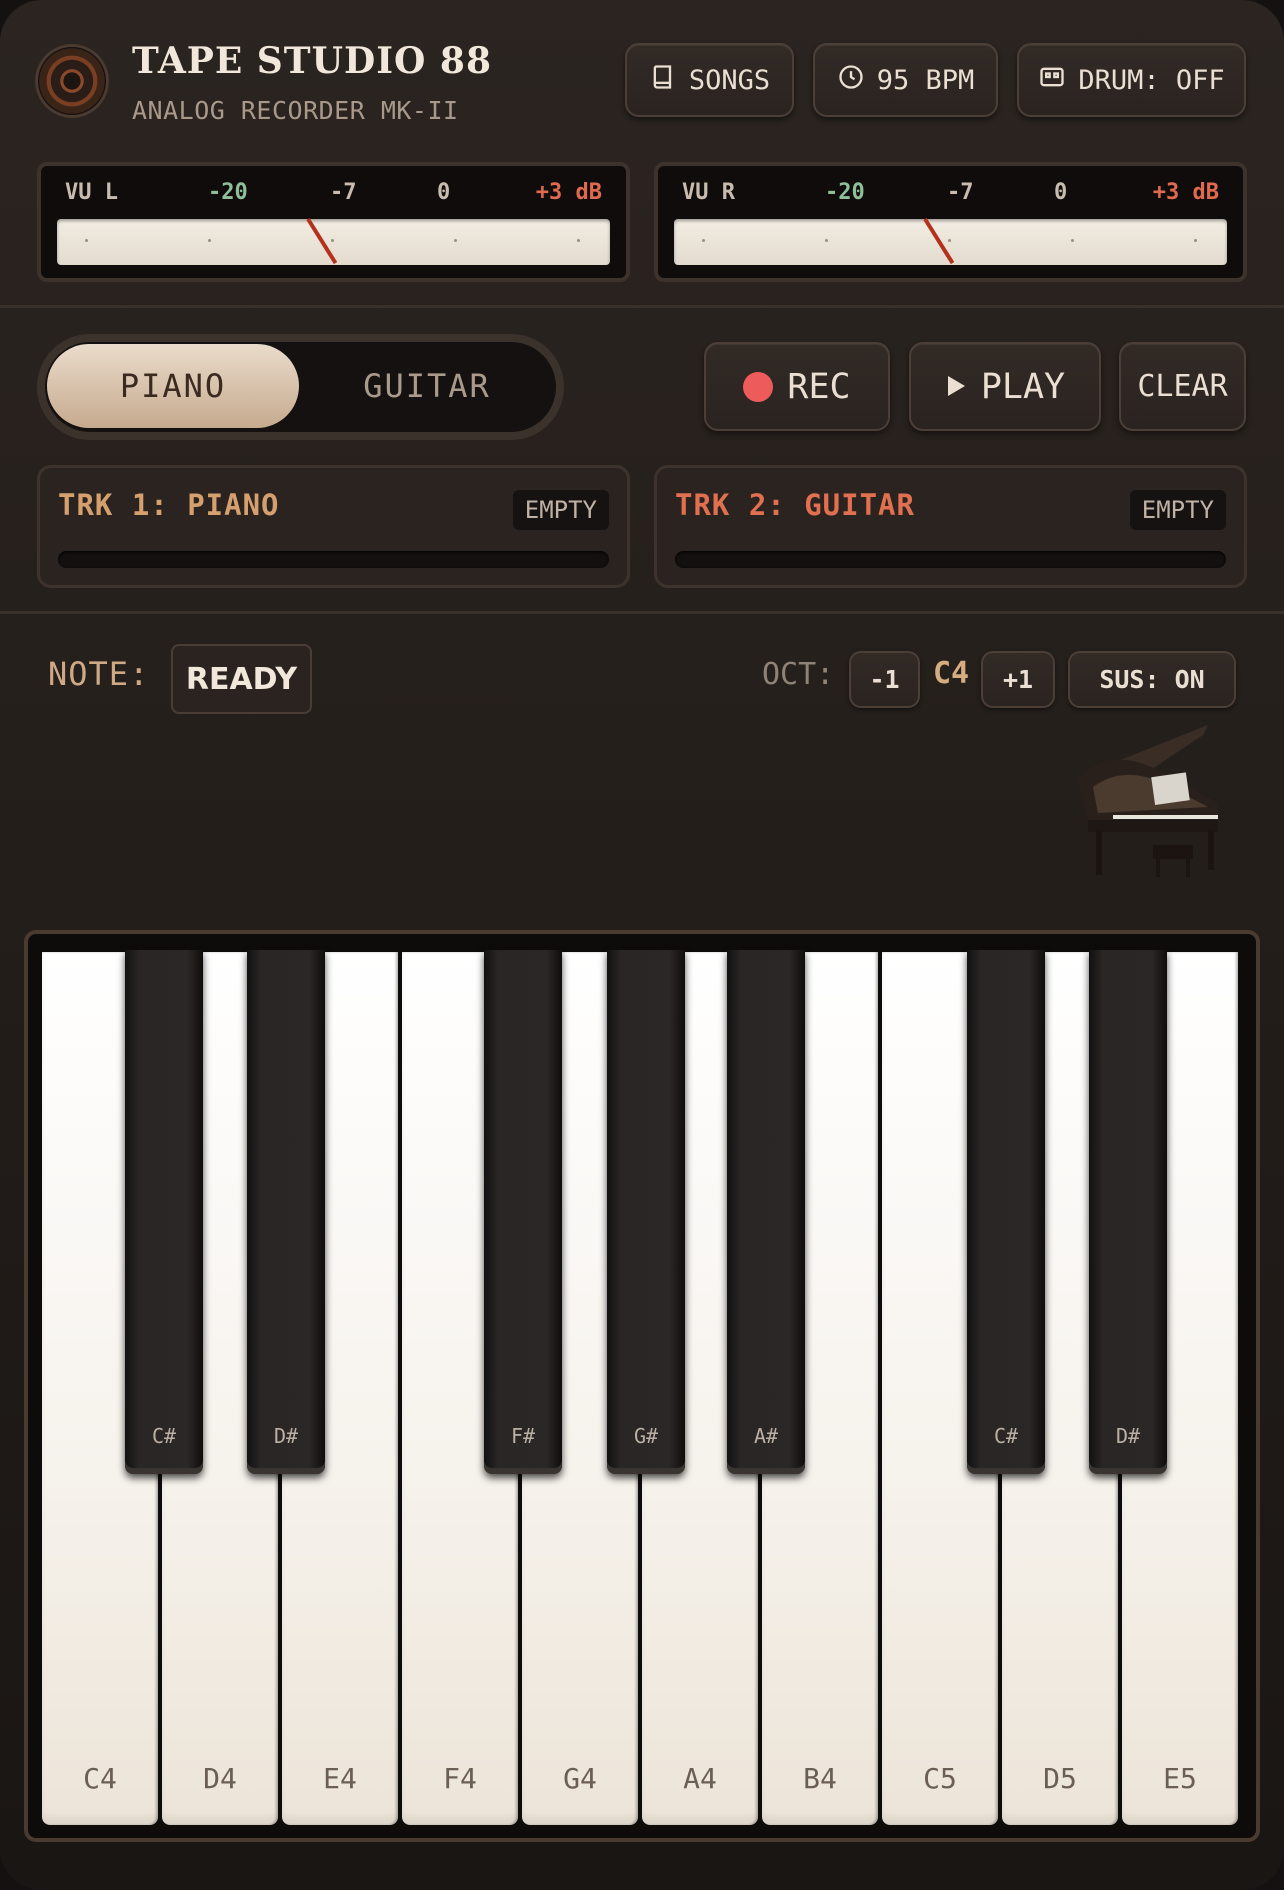 The width and height of the screenshot is (1284, 1890). I want to click on sustain-toggle-button: SUS: ON, so click(1152, 679).